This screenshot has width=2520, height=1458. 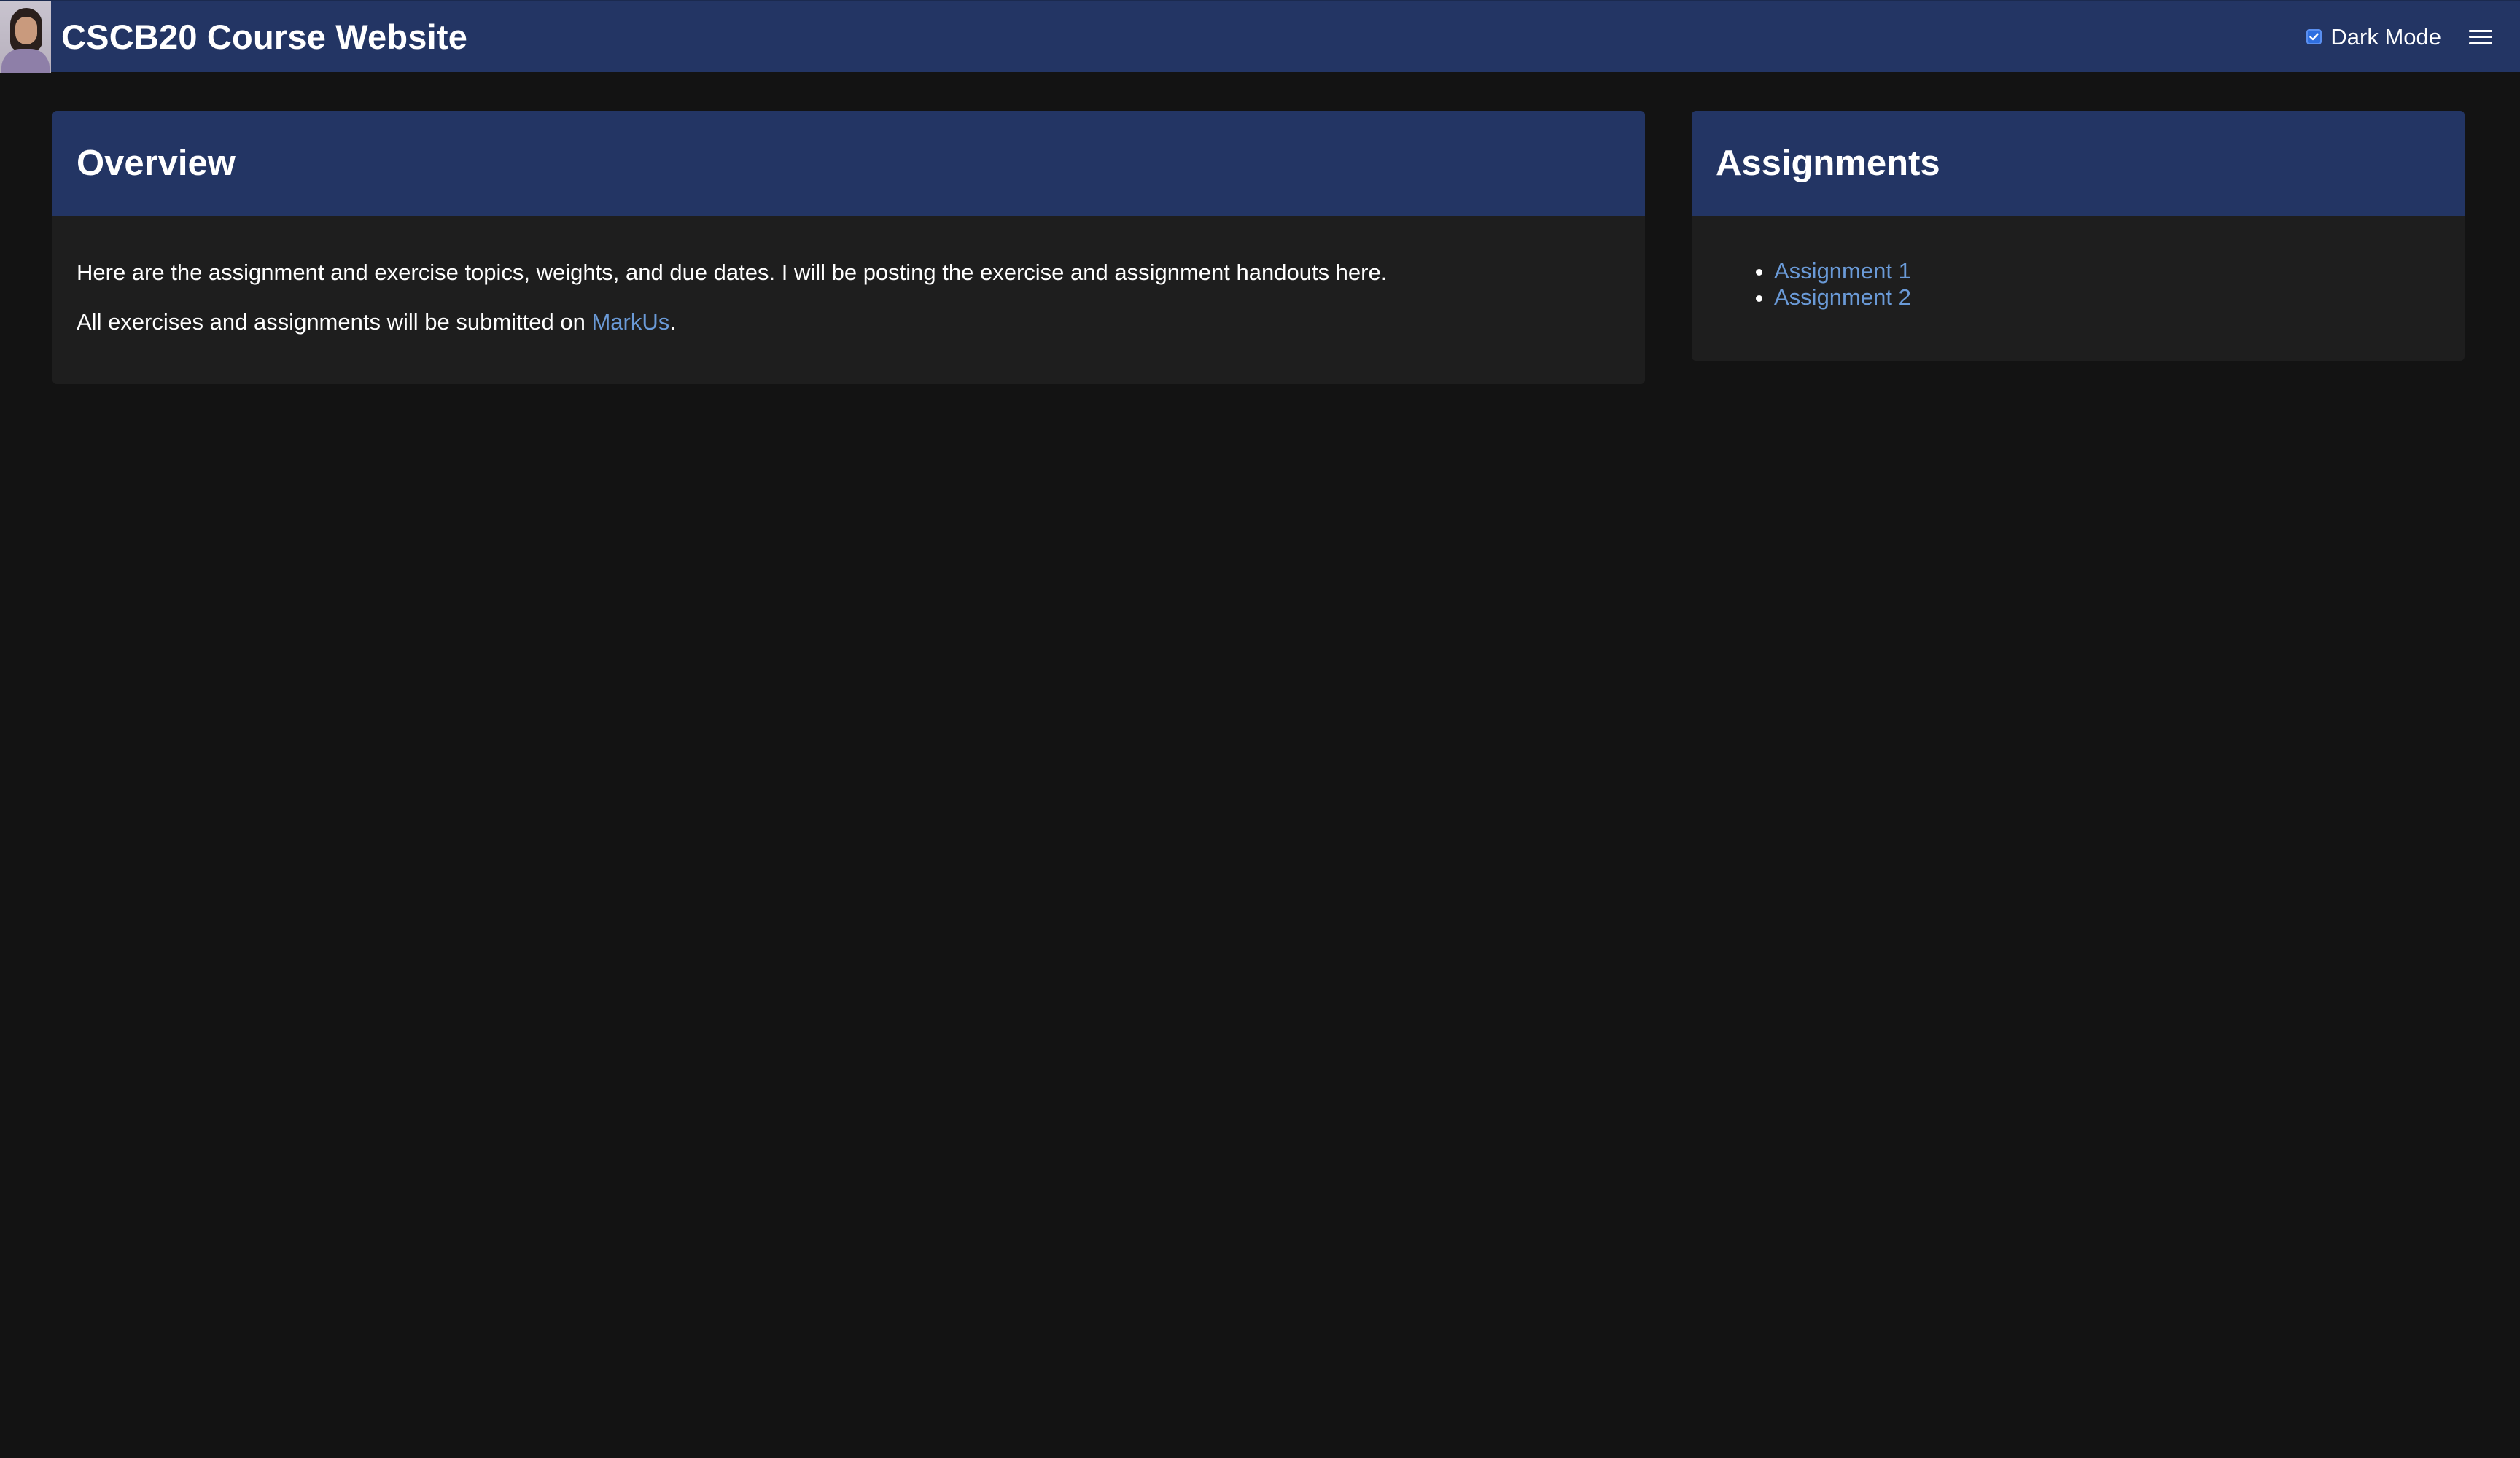 I want to click on dark-mode-toggle: Dark Mode, so click(x=2373, y=37).